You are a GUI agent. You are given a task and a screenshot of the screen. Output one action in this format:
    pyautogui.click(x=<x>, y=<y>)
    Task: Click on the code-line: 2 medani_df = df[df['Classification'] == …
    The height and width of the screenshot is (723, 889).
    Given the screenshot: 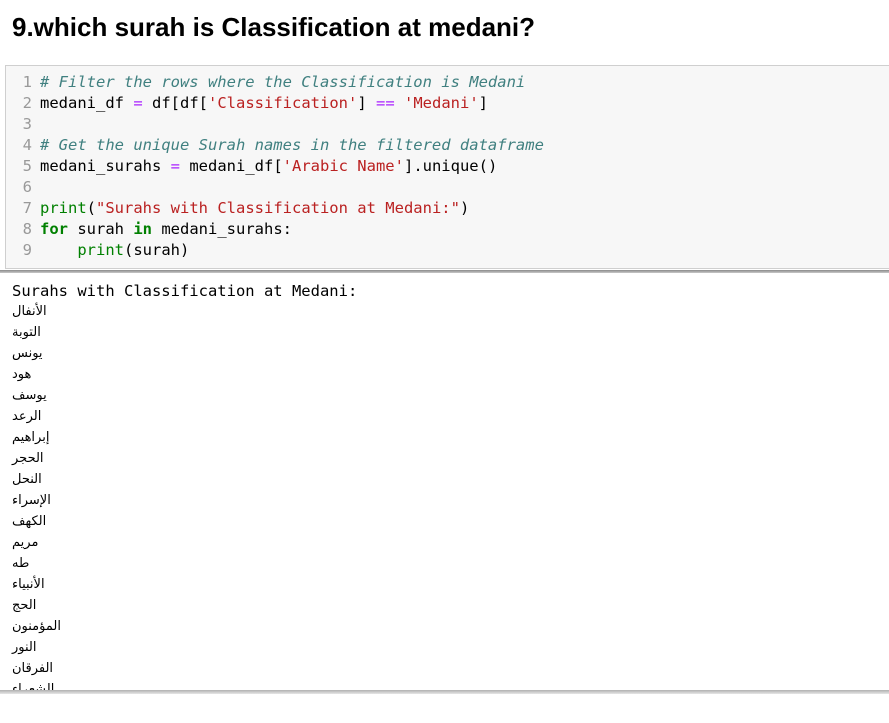 What is the action you would take?
    pyautogui.click(x=247, y=103)
    